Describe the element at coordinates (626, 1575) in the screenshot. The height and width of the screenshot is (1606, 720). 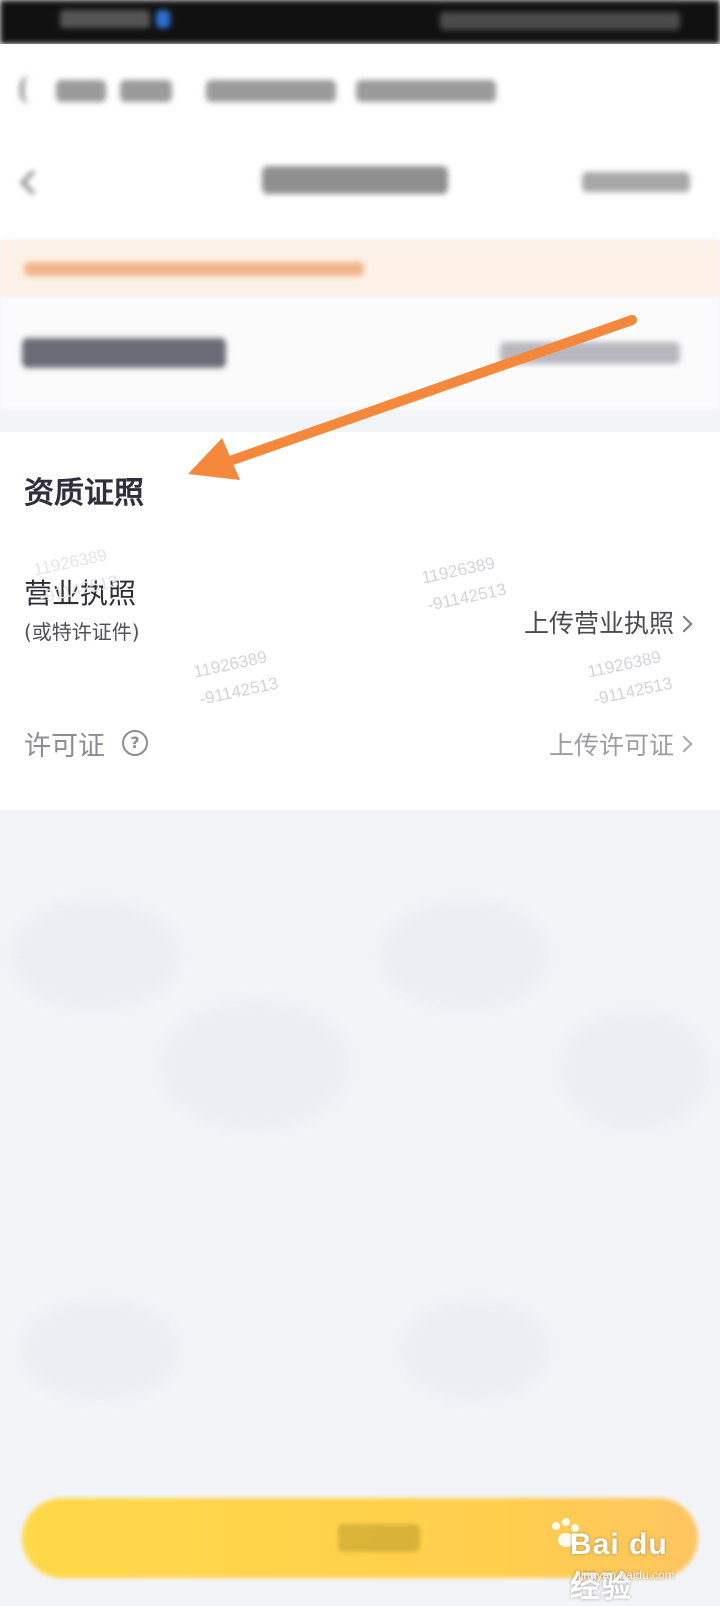
I see `logo-subtext: jingyan.baidu.com` at that location.